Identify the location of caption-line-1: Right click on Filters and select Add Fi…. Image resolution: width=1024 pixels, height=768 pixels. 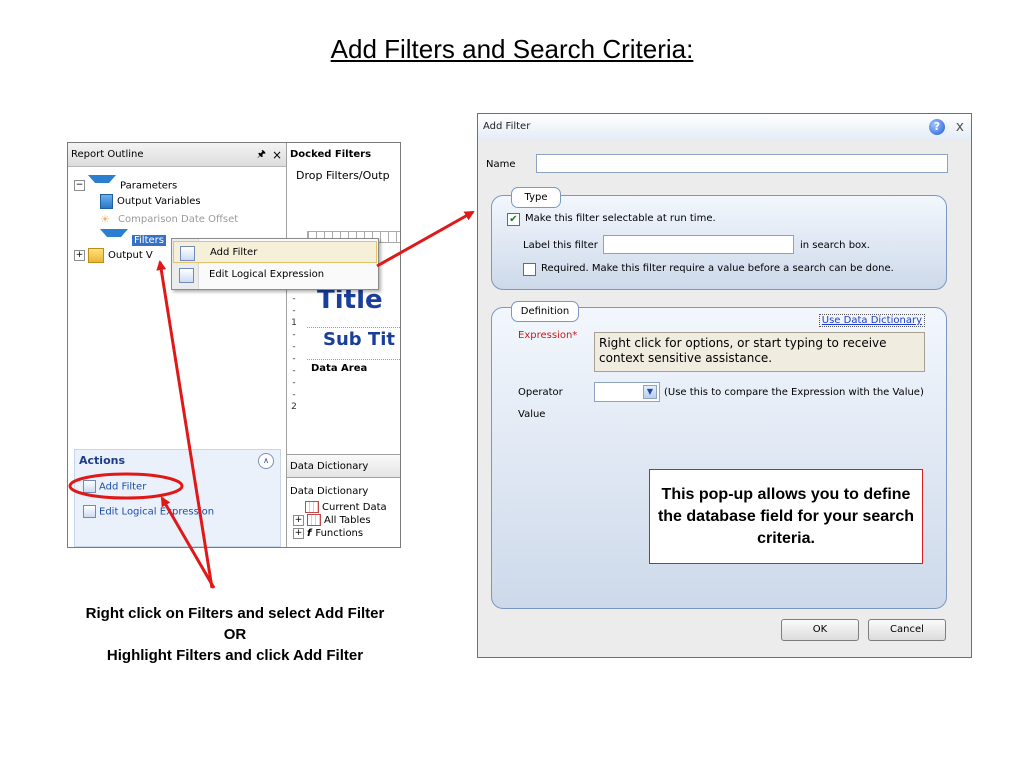
(235, 613).